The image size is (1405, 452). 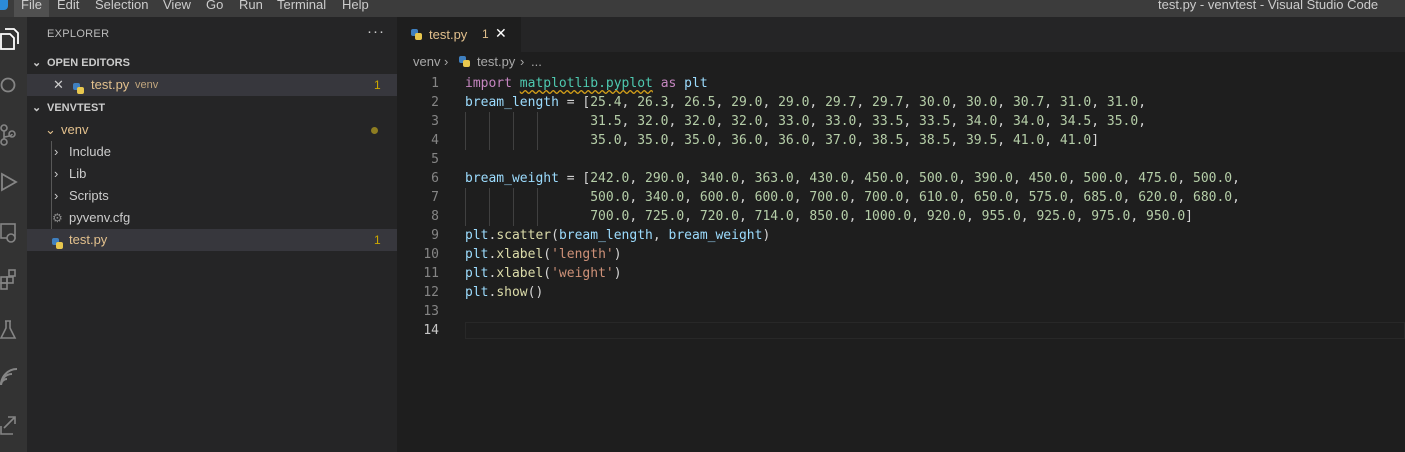 What do you see at coordinates (212, 130) in the screenshot?
I see `tree-item-venv: ⌄ venv` at bounding box center [212, 130].